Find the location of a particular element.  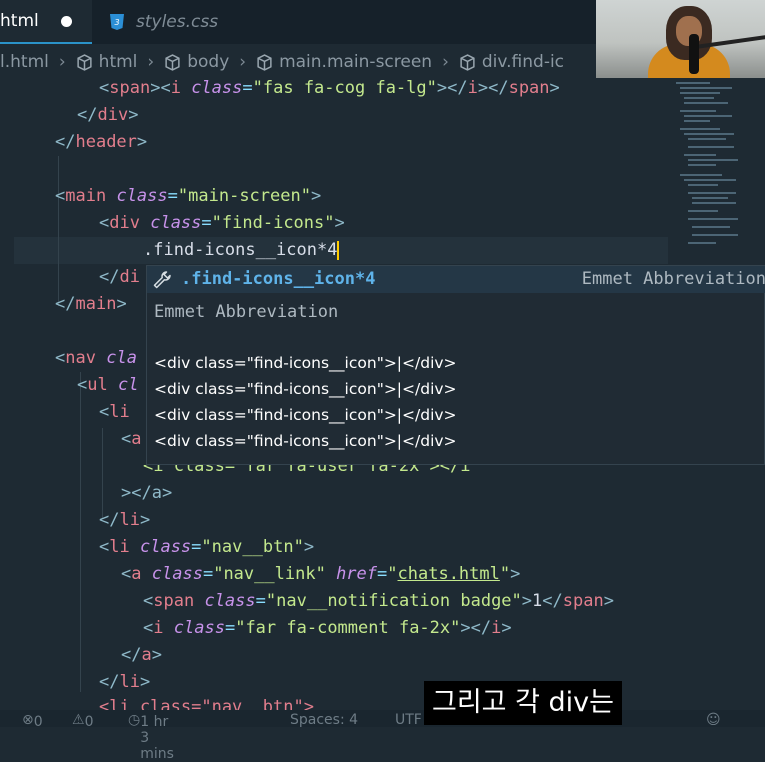

unsaved-dot-icon is located at coordinates (66, 21).